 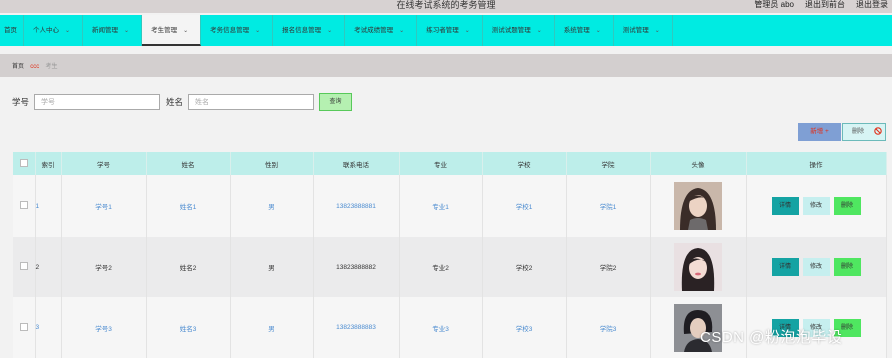 What do you see at coordinates (302, 30) in the screenshot?
I see `nav-label: 报名信息管理` at bounding box center [302, 30].